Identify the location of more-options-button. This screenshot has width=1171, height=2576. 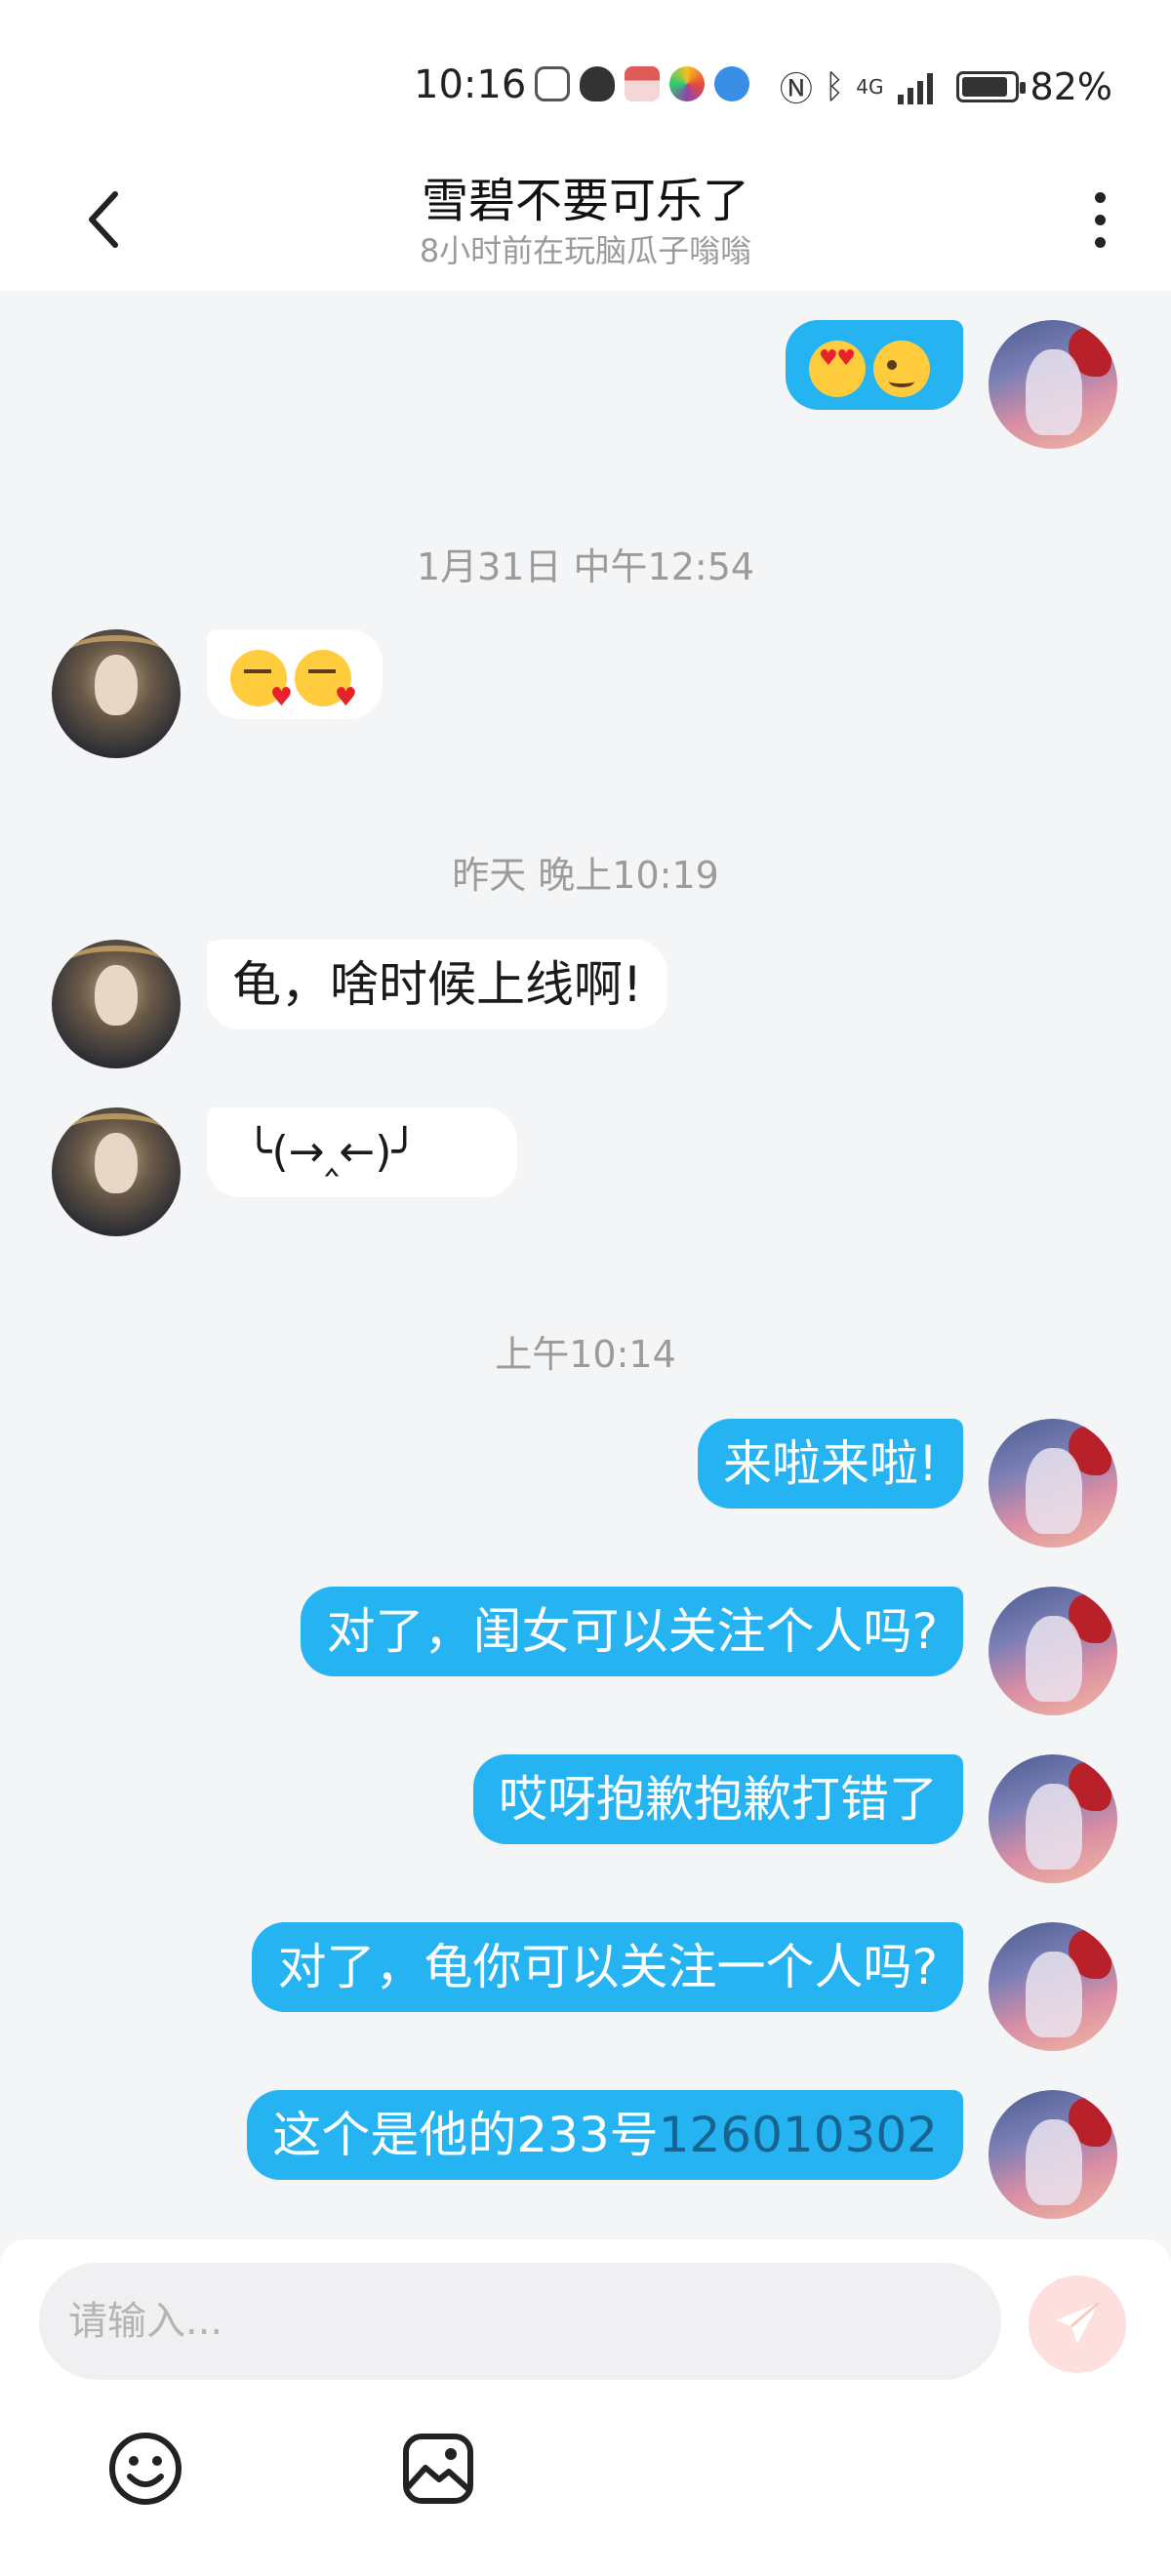
(1099, 219).